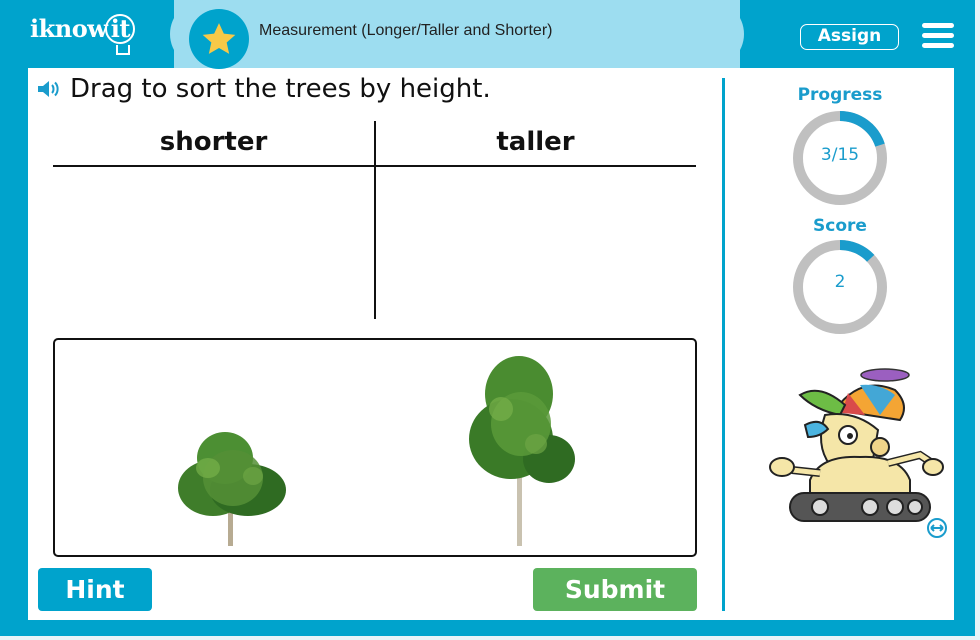 Image resolution: width=980 pixels, height=640 pixels. I want to click on speaker-icon, so click(50, 89).